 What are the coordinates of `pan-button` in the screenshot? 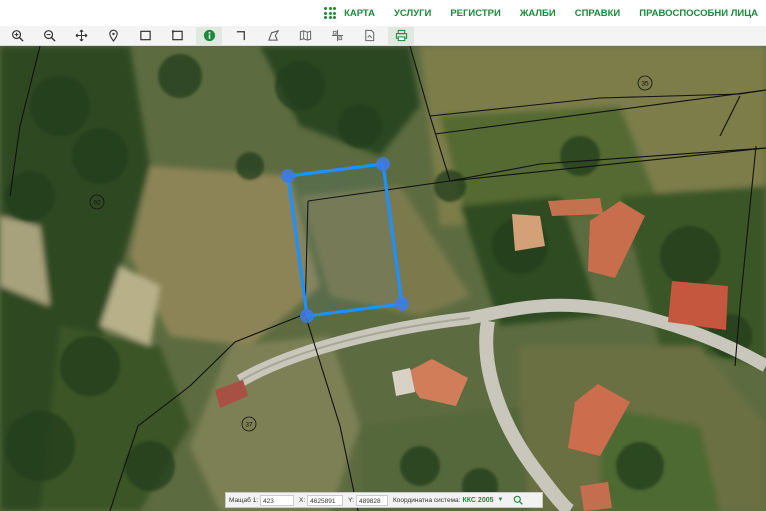 It's located at (81, 36).